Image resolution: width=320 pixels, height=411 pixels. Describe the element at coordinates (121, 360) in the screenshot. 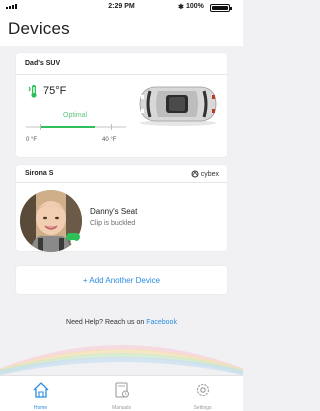

I see `decorative-rainbow` at that location.